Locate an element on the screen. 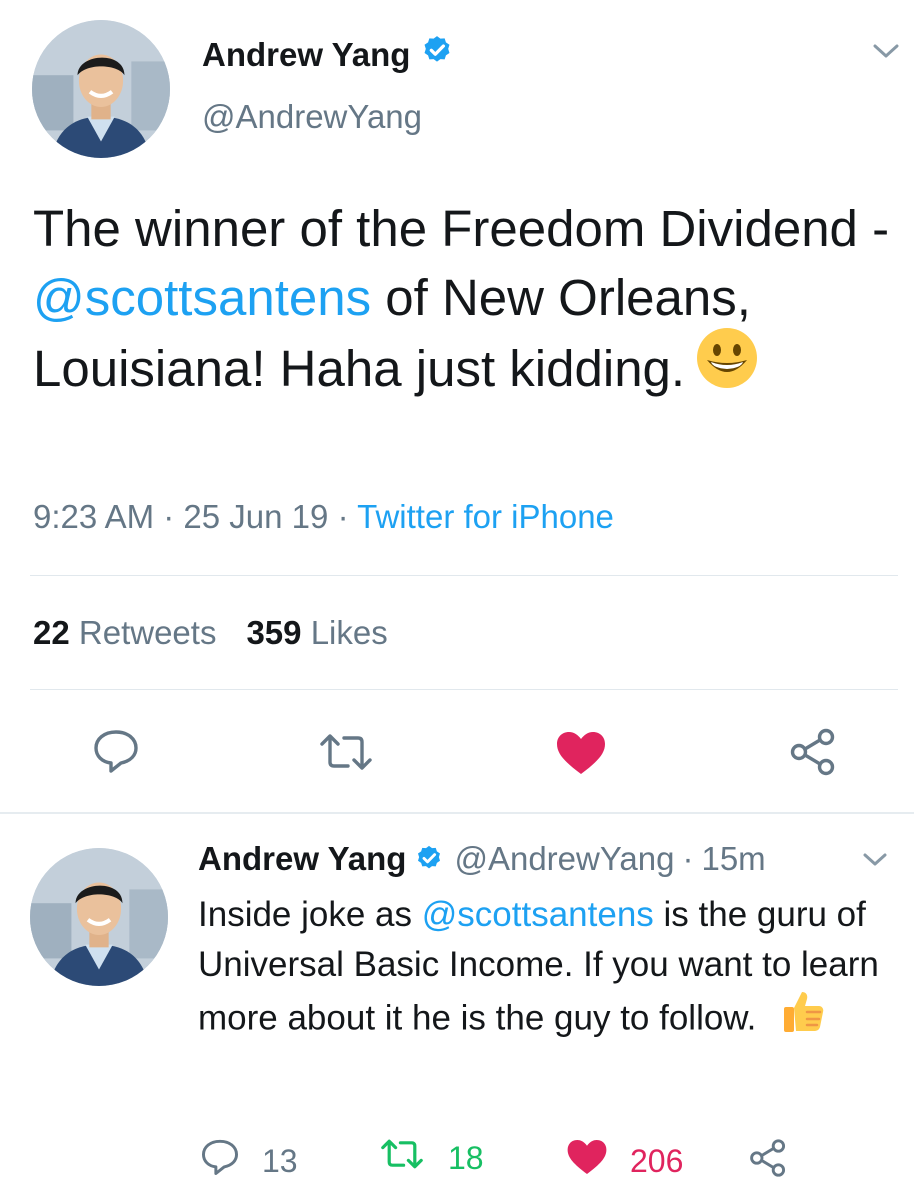 The height and width of the screenshot is (1200, 914). retweet-label: Retweets is located at coordinates (147, 632).